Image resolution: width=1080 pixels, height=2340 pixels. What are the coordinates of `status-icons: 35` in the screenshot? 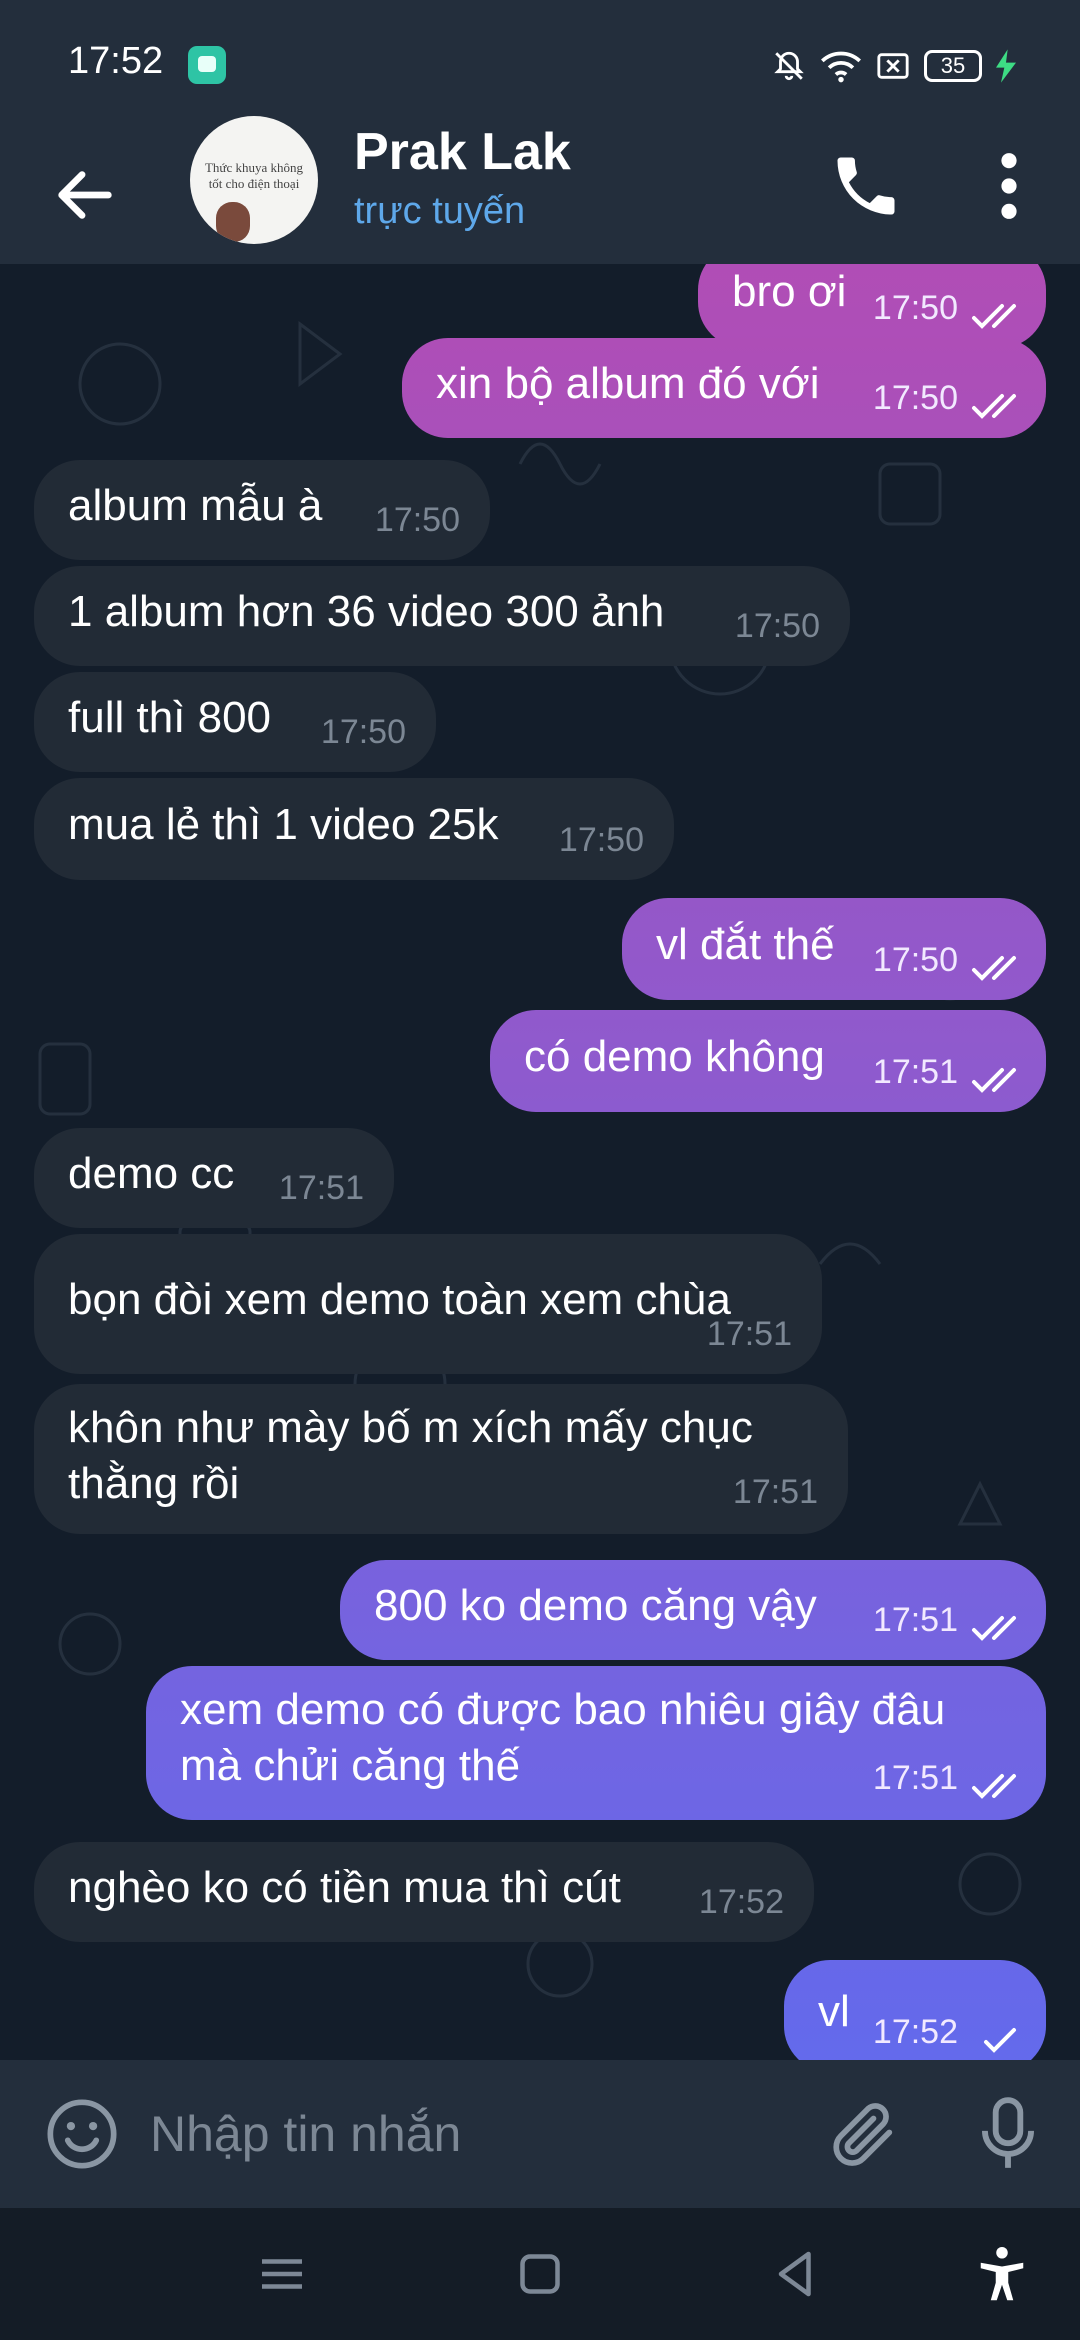 It's located at (894, 66).